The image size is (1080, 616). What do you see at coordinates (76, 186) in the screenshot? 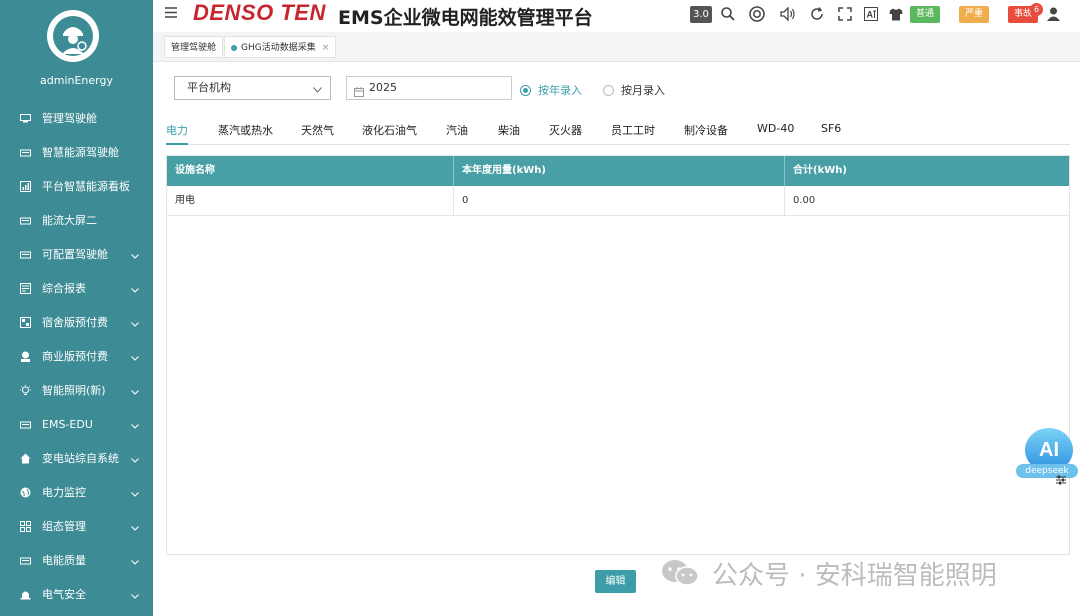
I see `sidebar-item-energy-board: 平台智慧能源看板` at bounding box center [76, 186].